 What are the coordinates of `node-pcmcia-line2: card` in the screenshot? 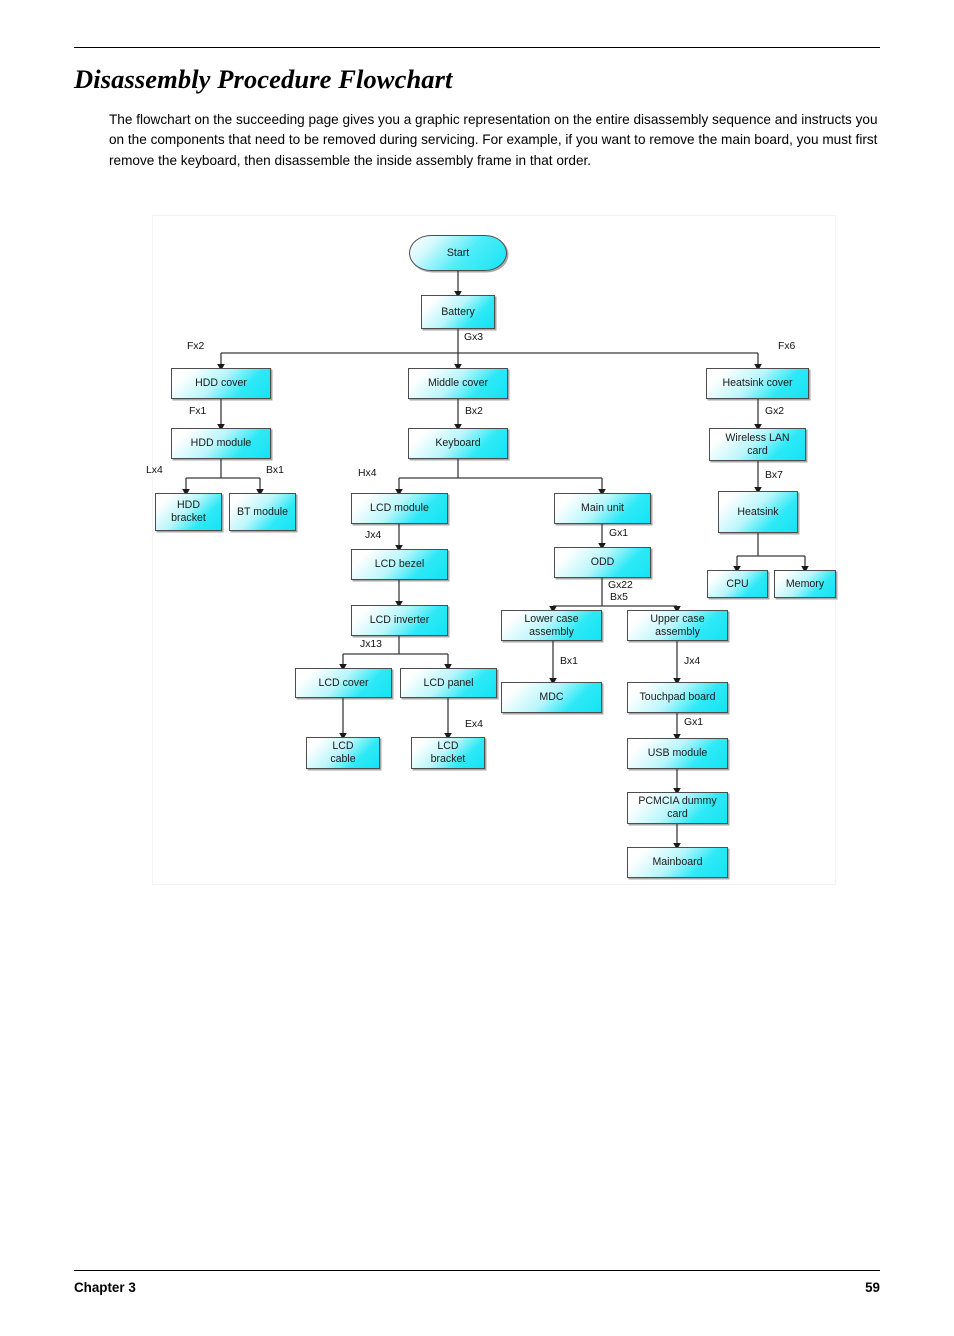 It's located at (677, 814).